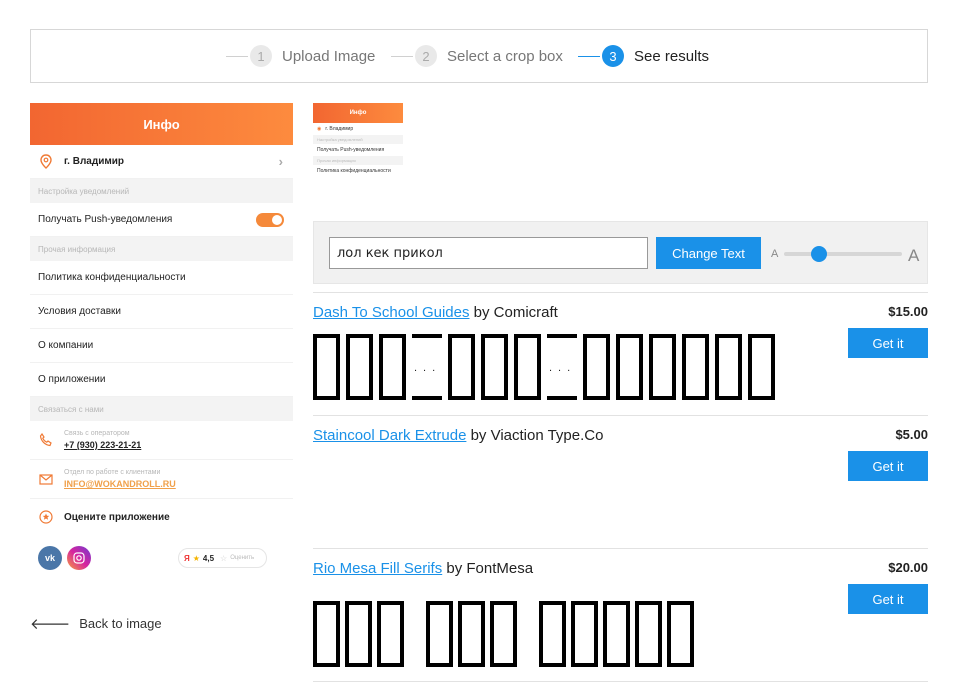 Image resolution: width=973 pixels, height=689 pixels. Describe the element at coordinates (103, 445) in the screenshot. I see `operator-phone: +7 (930) 223-21-21` at that location.